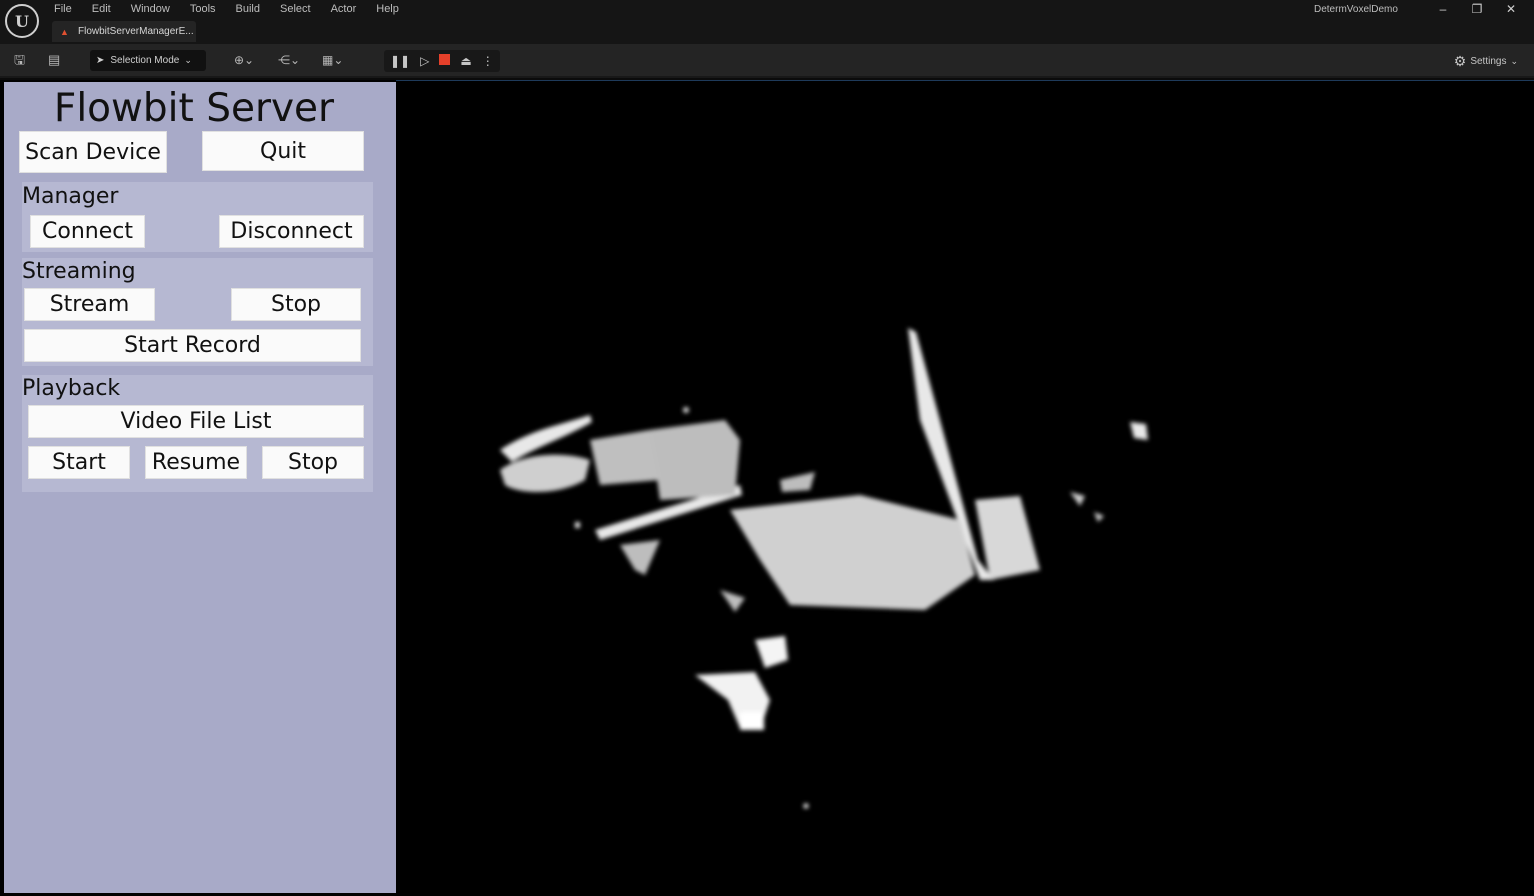 Image resolution: width=1534 pixels, height=896 pixels. What do you see at coordinates (71, 388) in the screenshot?
I see `playback-label: Playback` at bounding box center [71, 388].